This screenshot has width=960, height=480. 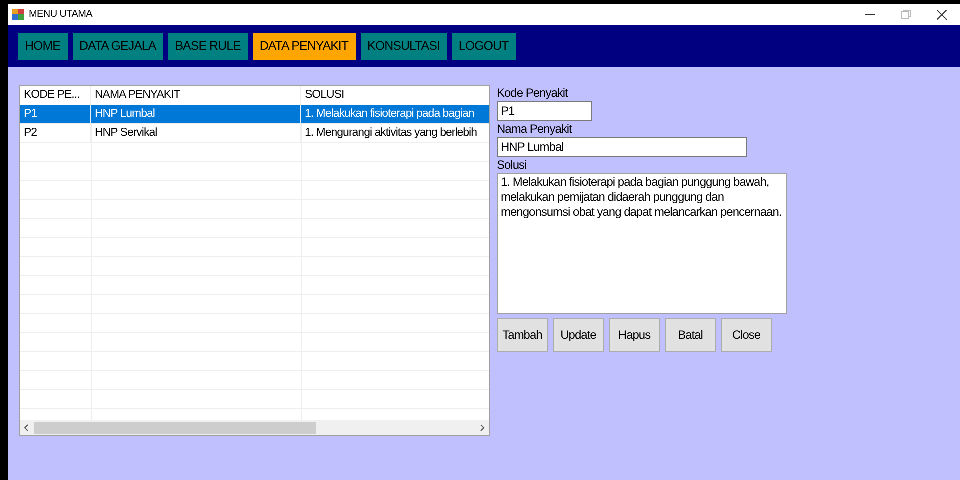 I want to click on menu-button: HOME, so click(x=43, y=46).